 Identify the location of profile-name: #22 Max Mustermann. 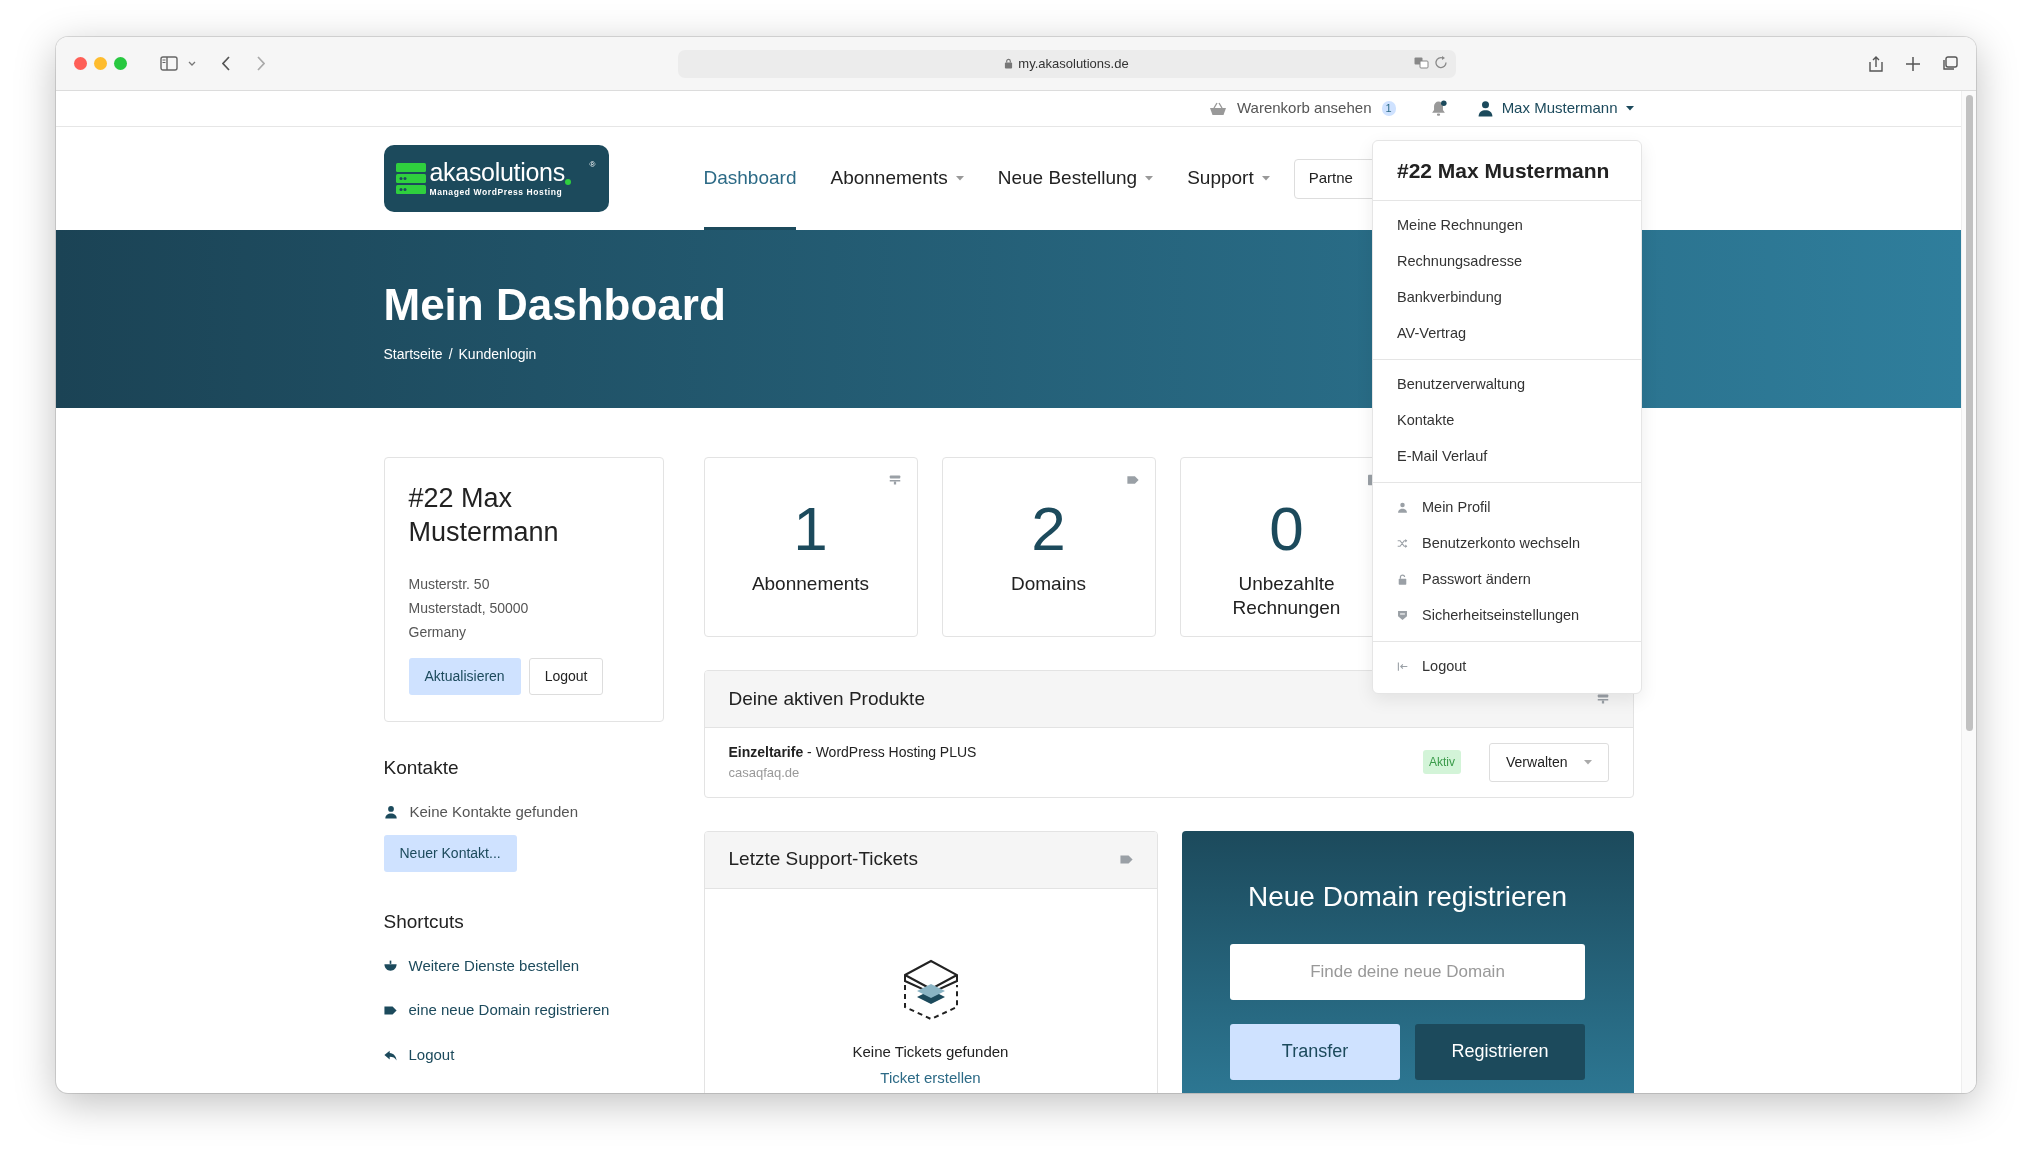
(484, 515).